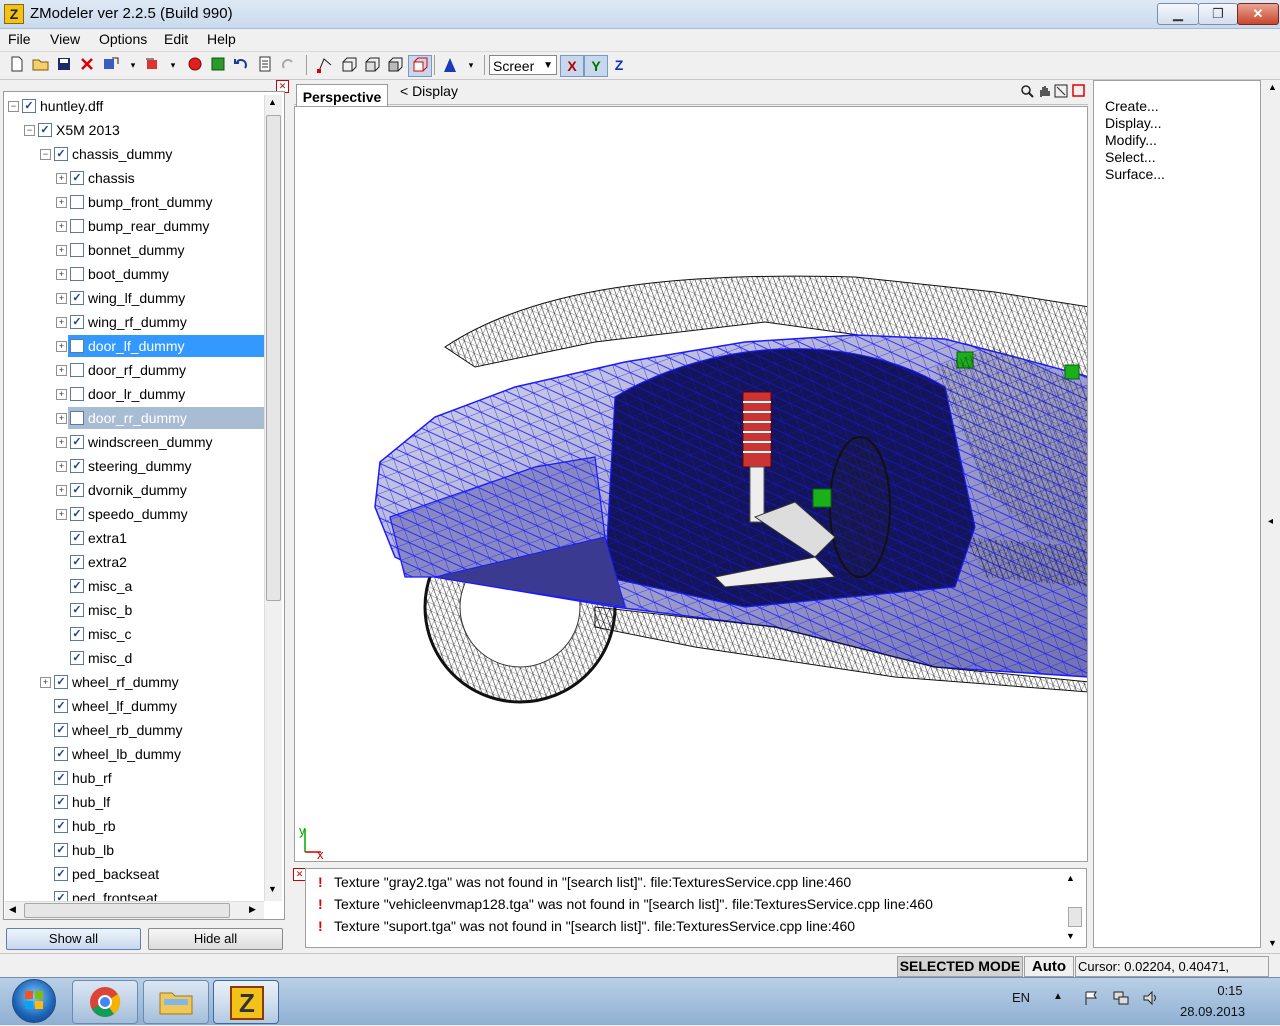 This screenshot has width=1280, height=1026. I want to click on menu-edit: Edit, so click(176, 39).